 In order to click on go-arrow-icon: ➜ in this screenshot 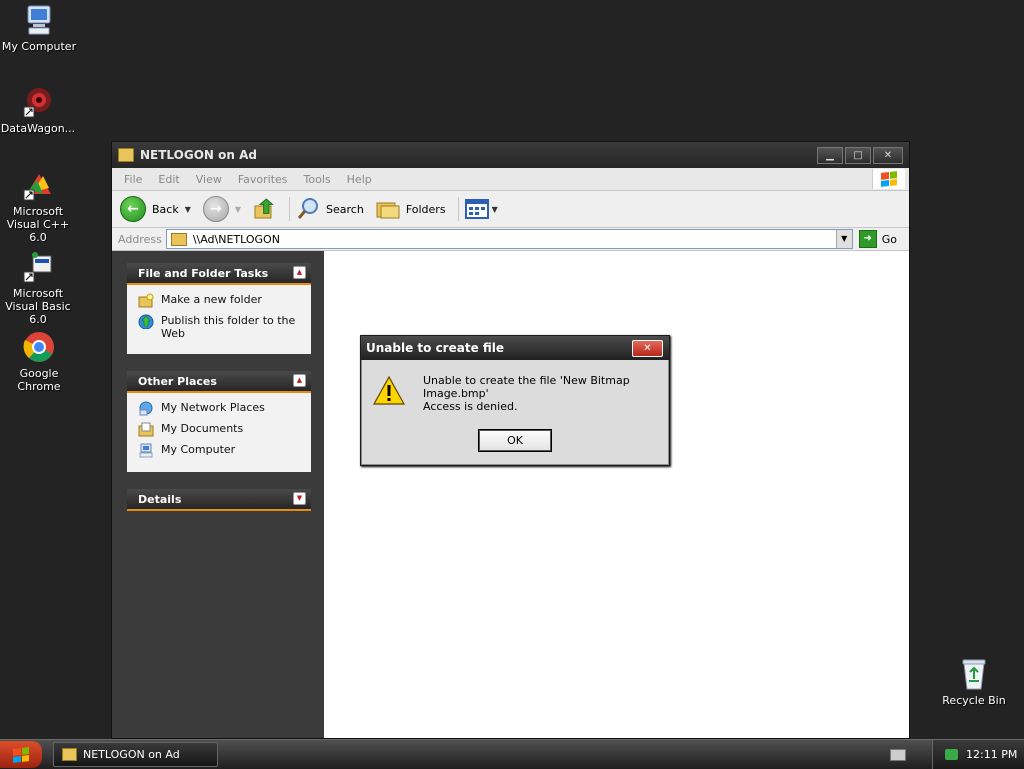, I will do `click(867, 239)`.